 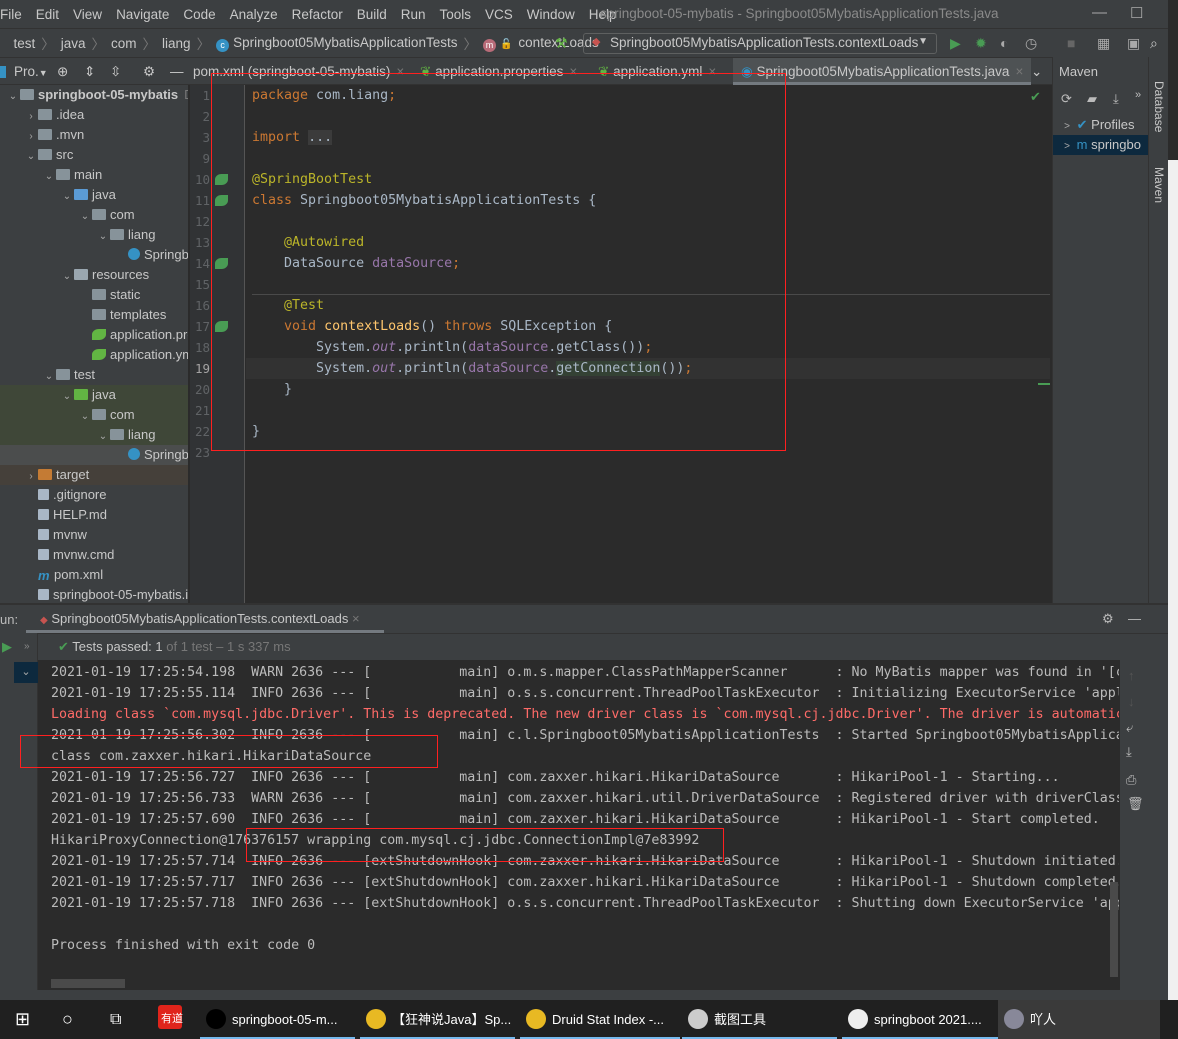 I want to click on tree-item-application-pro: application.pro, so click(x=94, y=335).